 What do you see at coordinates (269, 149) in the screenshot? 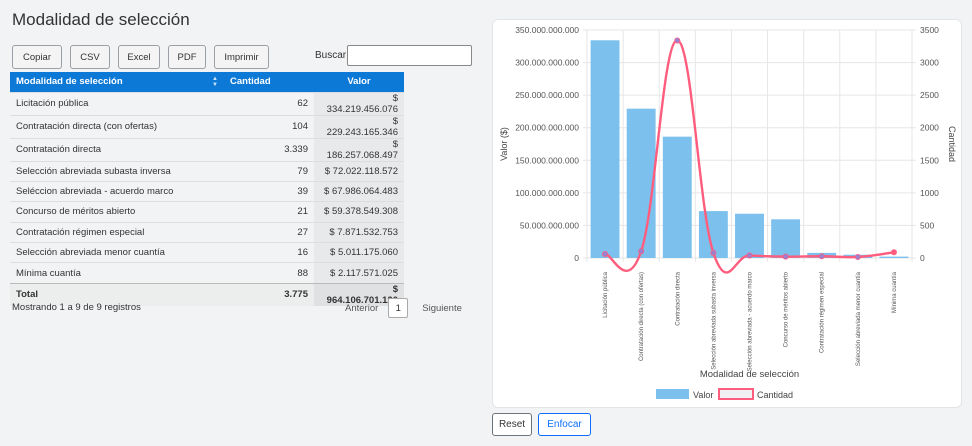
I see `cell-cantidad: 3.339` at bounding box center [269, 149].